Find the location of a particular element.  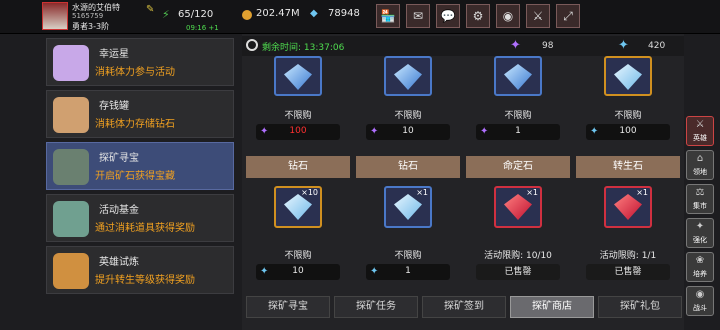

tab-1: 探矿任务 is located at coordinates (376, 307).